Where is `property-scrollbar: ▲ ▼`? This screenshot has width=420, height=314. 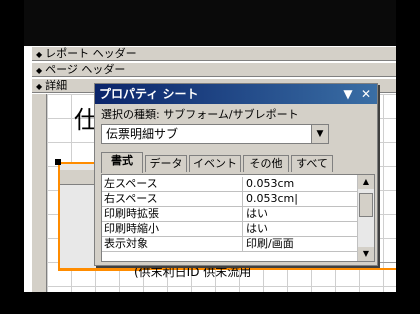
property-scrollbar: ▲ ▼ is located at coordinates (365, 218).